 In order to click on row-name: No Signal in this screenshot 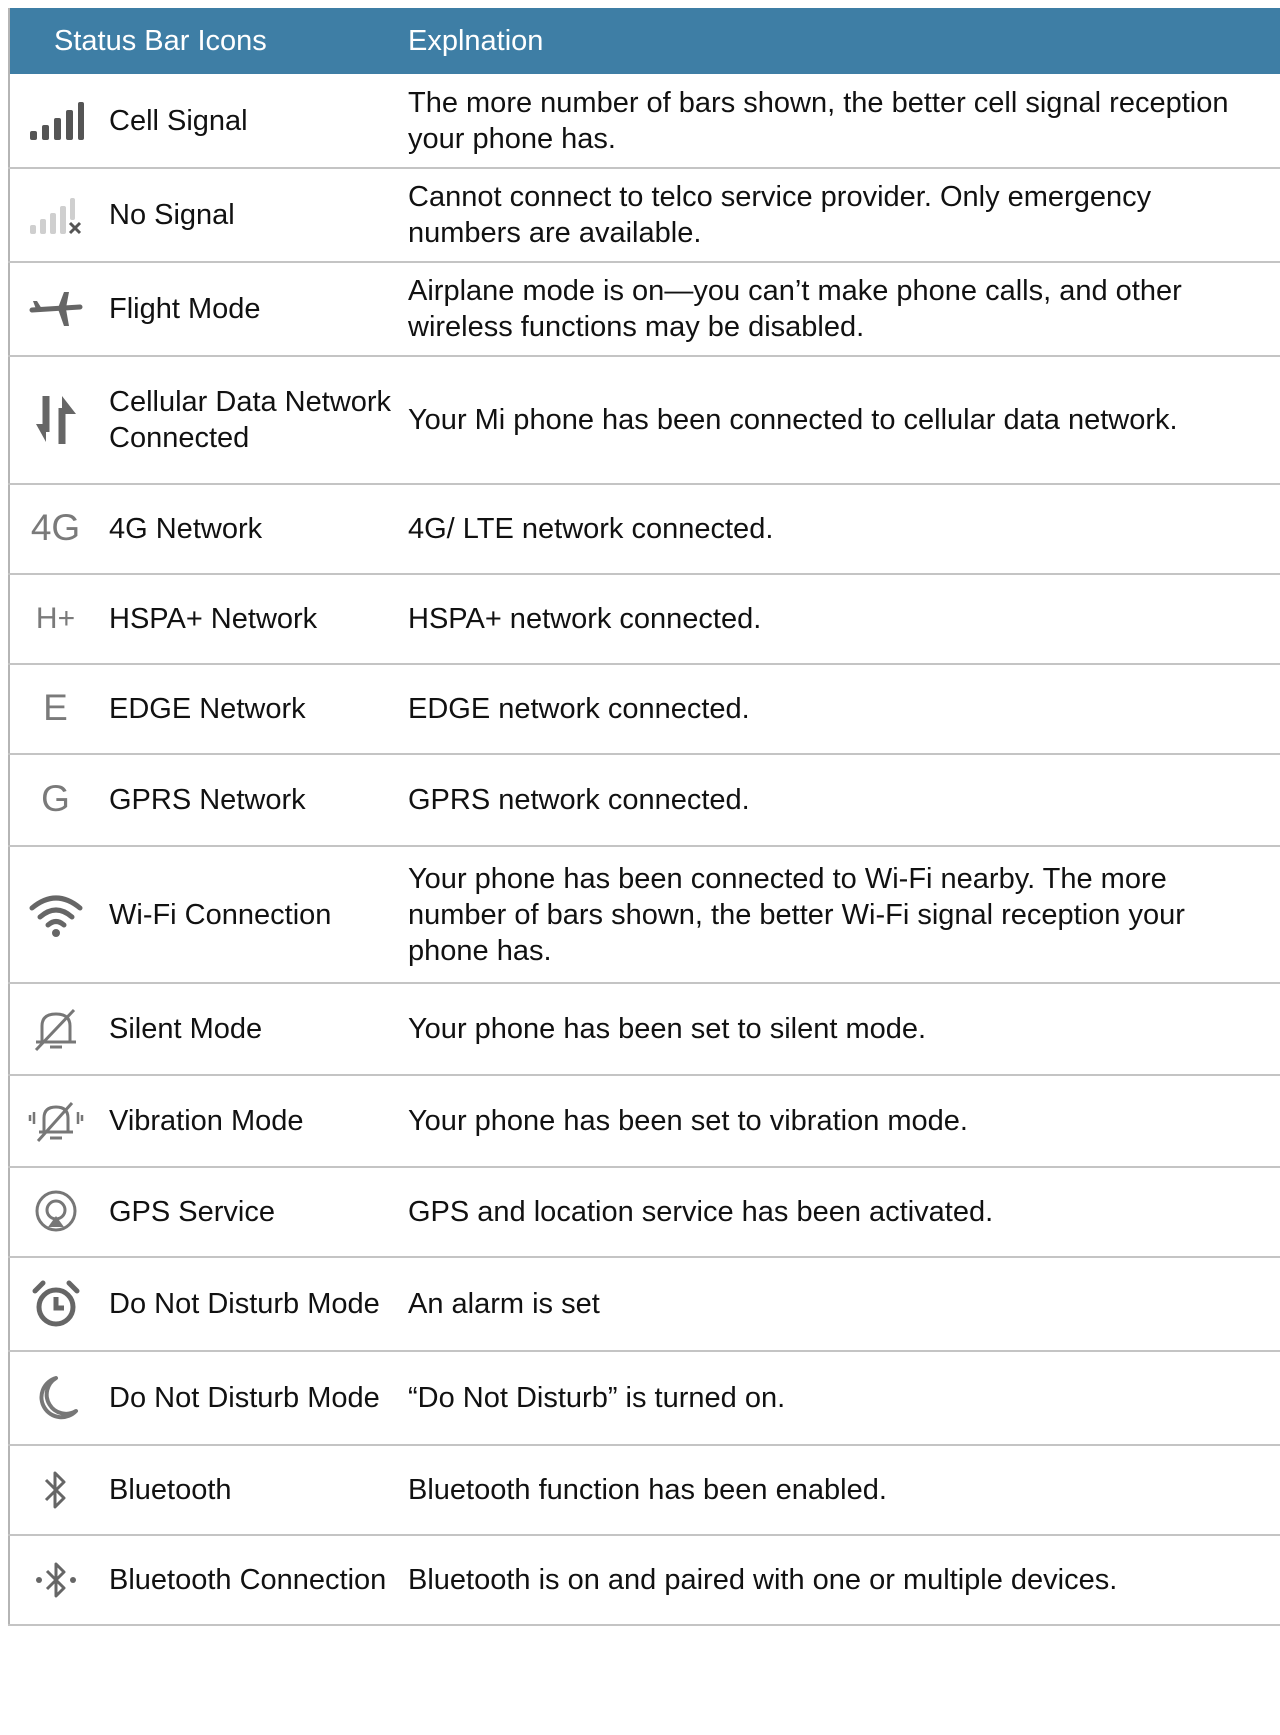, I will do `click(250, 215)`.